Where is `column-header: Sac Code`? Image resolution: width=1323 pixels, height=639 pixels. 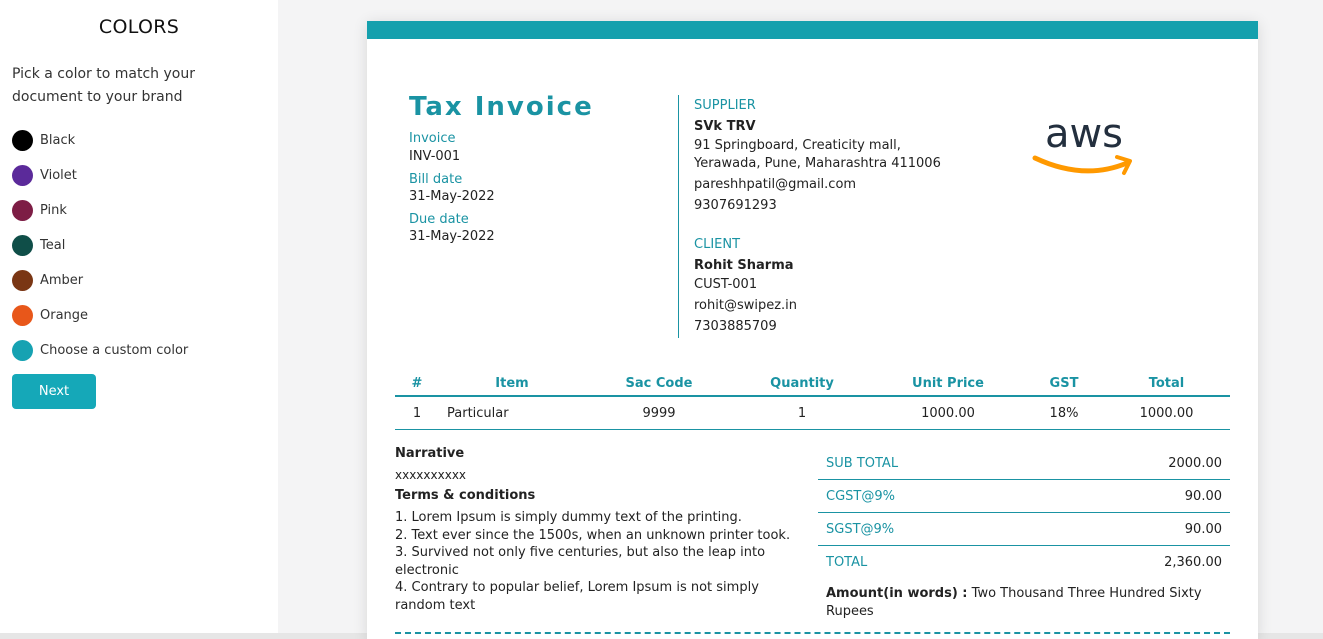 column-header: Sac Code is located at coordinates (659, 383).